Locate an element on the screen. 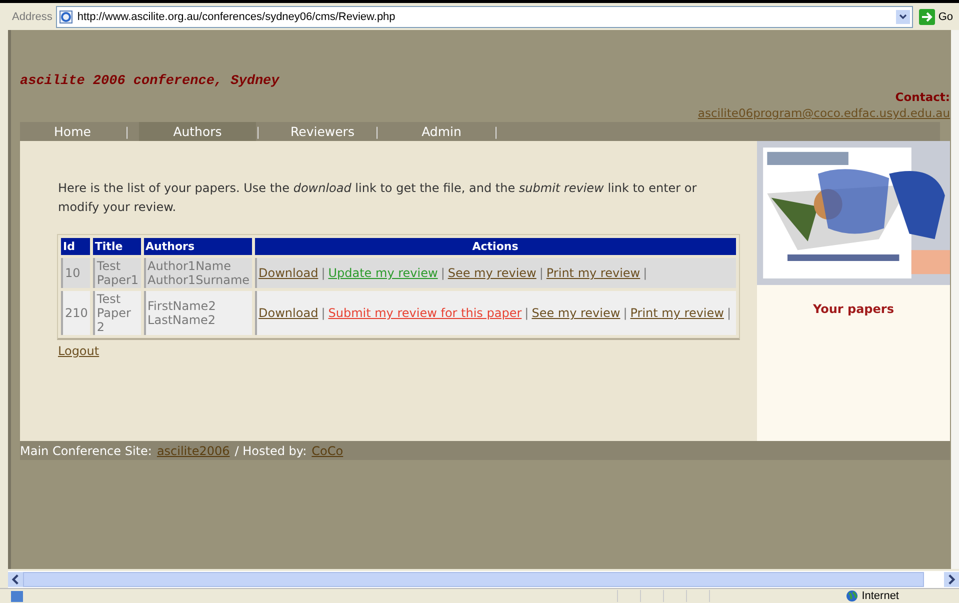  dropdown-icon is located at coordinates (903, 17).